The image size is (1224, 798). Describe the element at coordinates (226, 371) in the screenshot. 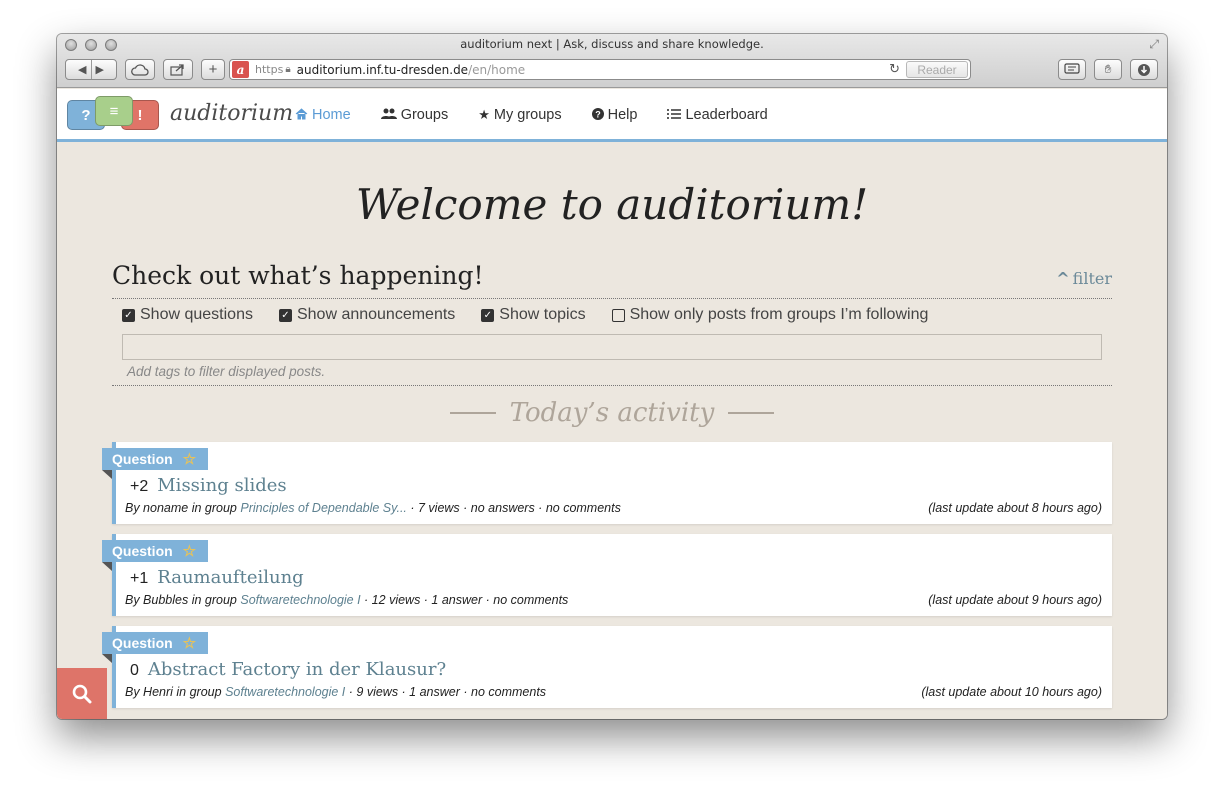

I see `tag-filter-help: Add tags to filter displayed posts.` at that location.